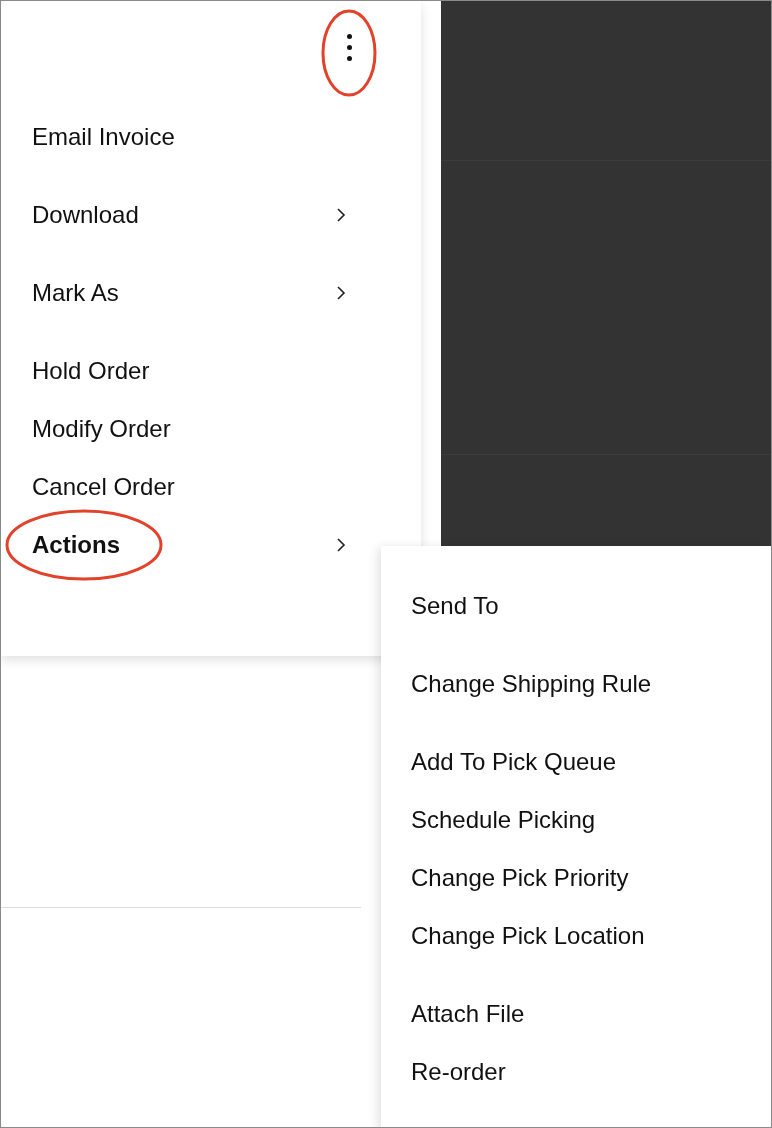 Image resolution: width=772 pixels, height=1128 pixels. Describe the element at coordinates (226, 371) in the screenshot. I see `menu-item: Hold Order` at that location.